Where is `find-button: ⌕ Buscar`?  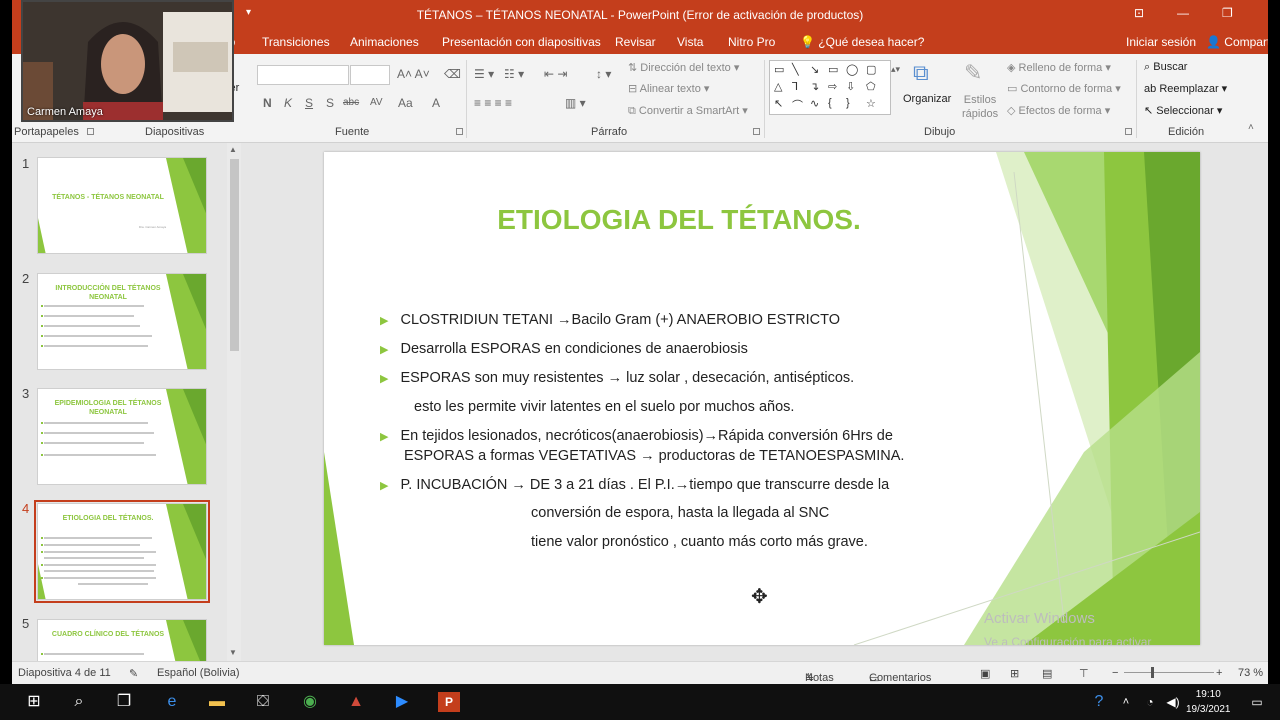
find-button: ⌕ Buscar is located at coordinates (1165, 67).